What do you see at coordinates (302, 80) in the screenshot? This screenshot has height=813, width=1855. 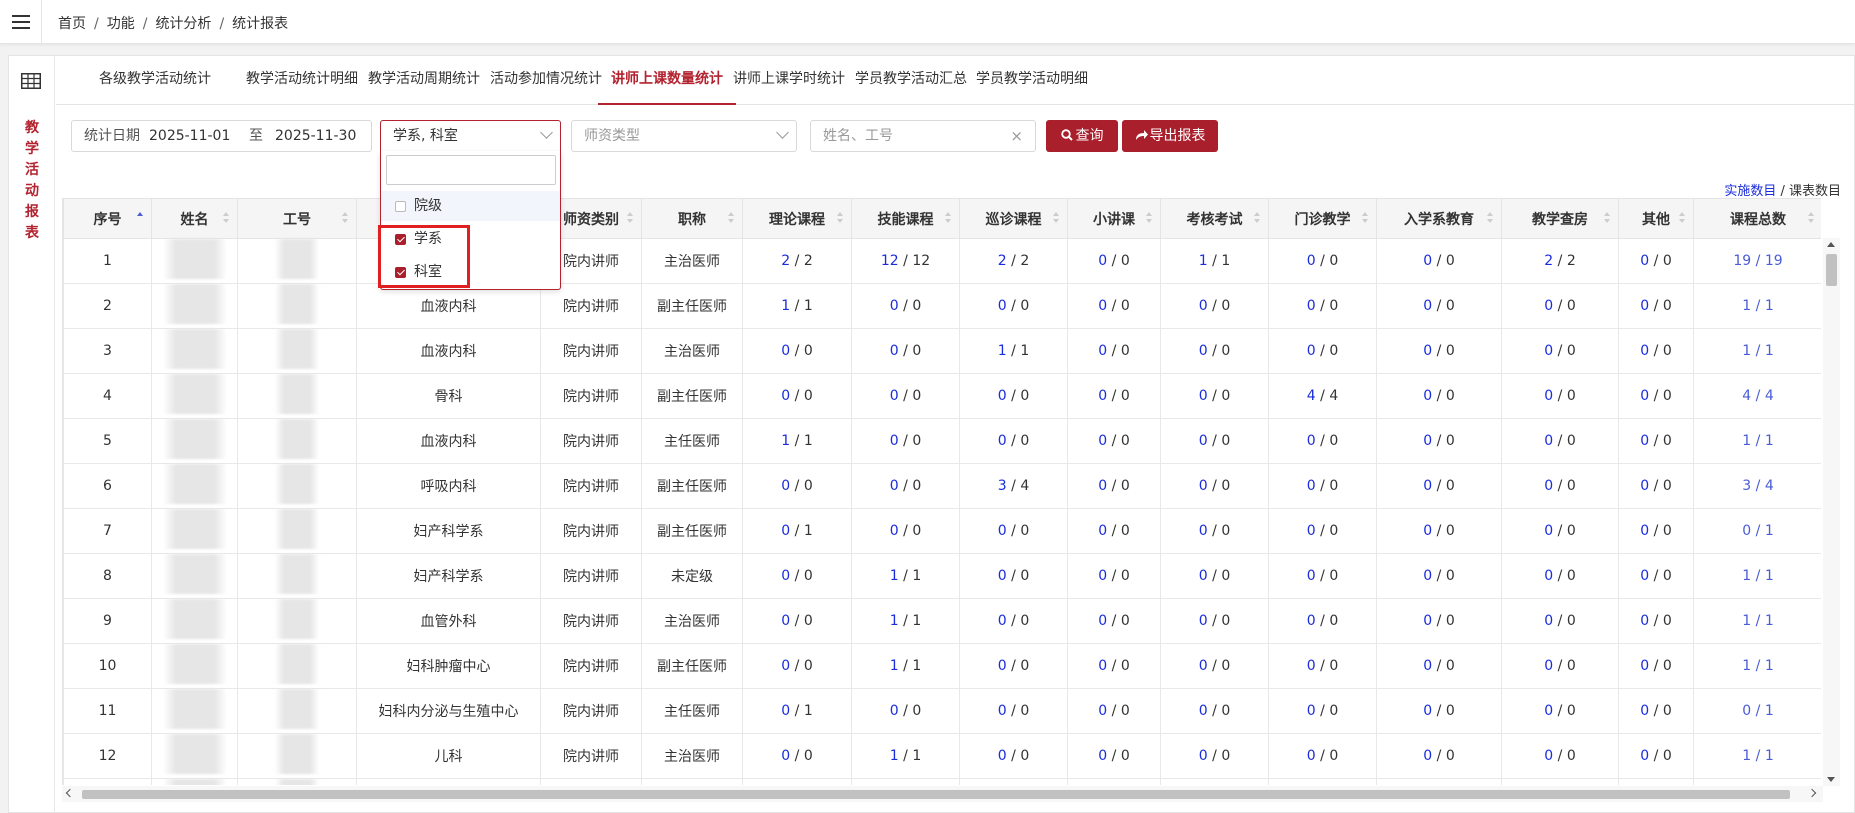 I see `tab-activity-detail: 教学活动统计明细` at bounding box center [302, 80].